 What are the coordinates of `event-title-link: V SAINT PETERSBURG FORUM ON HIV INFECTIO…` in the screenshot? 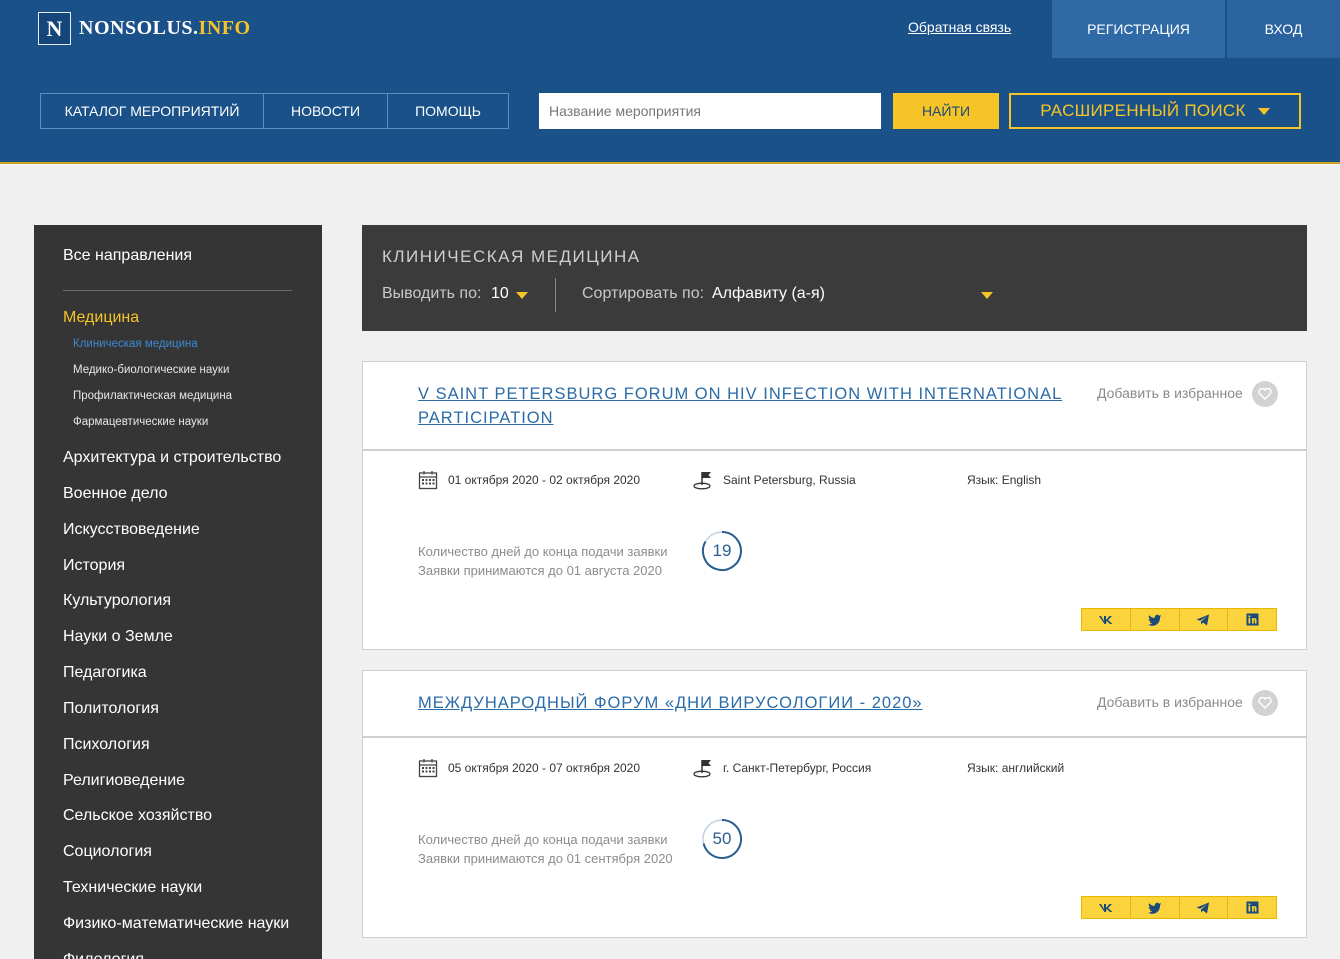 It's located at (743, 406).